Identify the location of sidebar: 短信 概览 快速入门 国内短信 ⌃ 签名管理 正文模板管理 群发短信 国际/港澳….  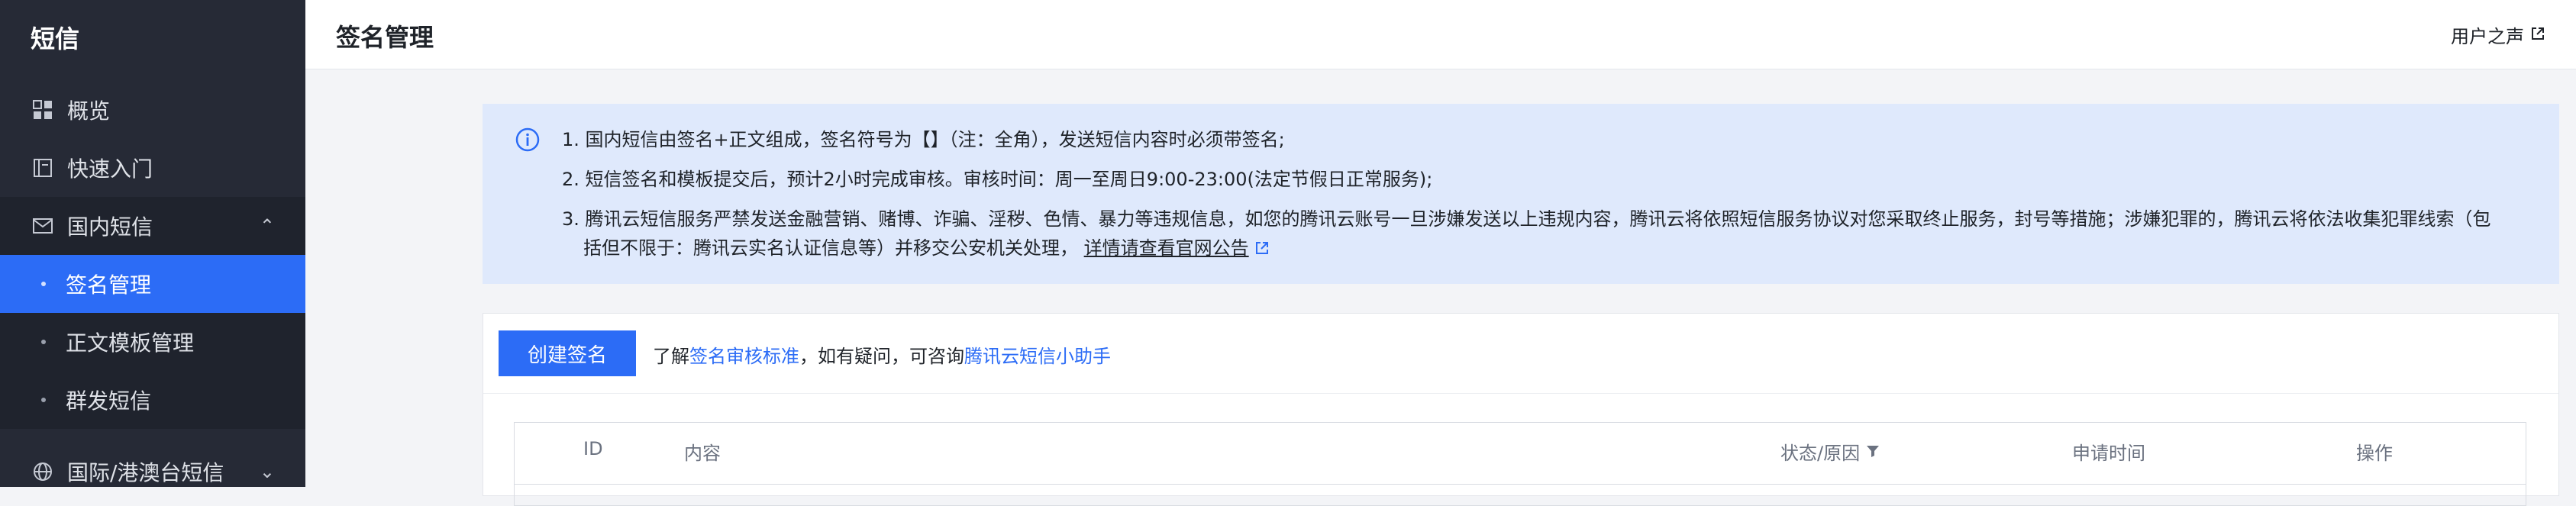
(152, 243).